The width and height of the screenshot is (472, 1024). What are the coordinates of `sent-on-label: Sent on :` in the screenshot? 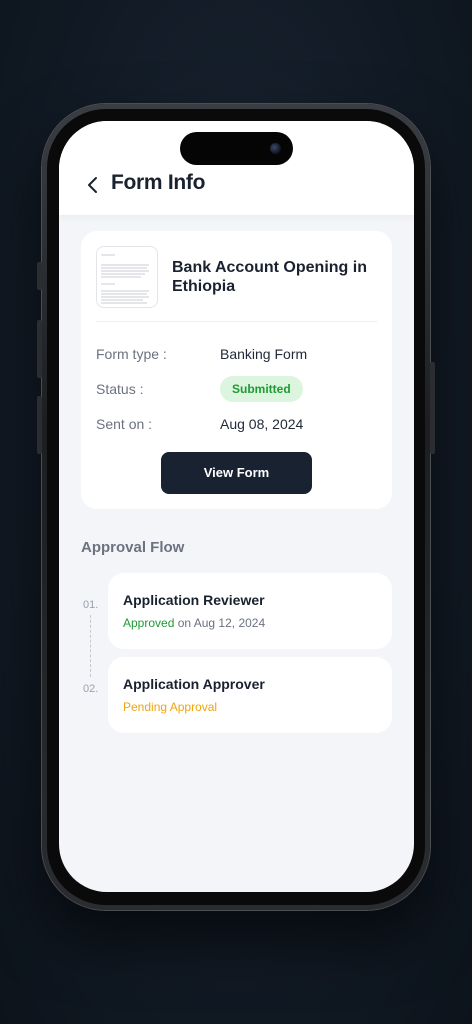 It's located at (124, 424).